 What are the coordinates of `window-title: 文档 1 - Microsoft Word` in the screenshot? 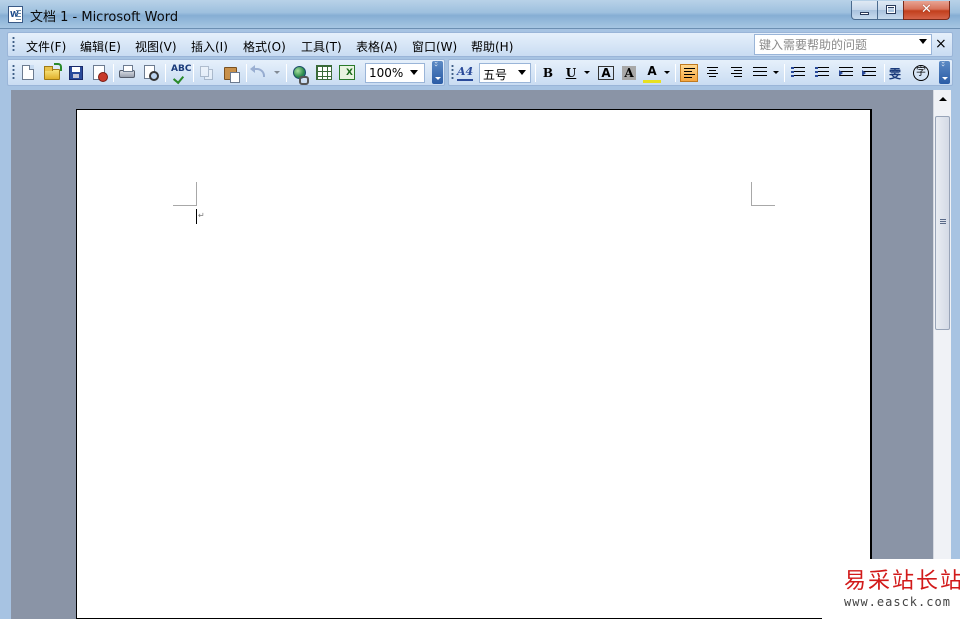 It's located at (104, 17).